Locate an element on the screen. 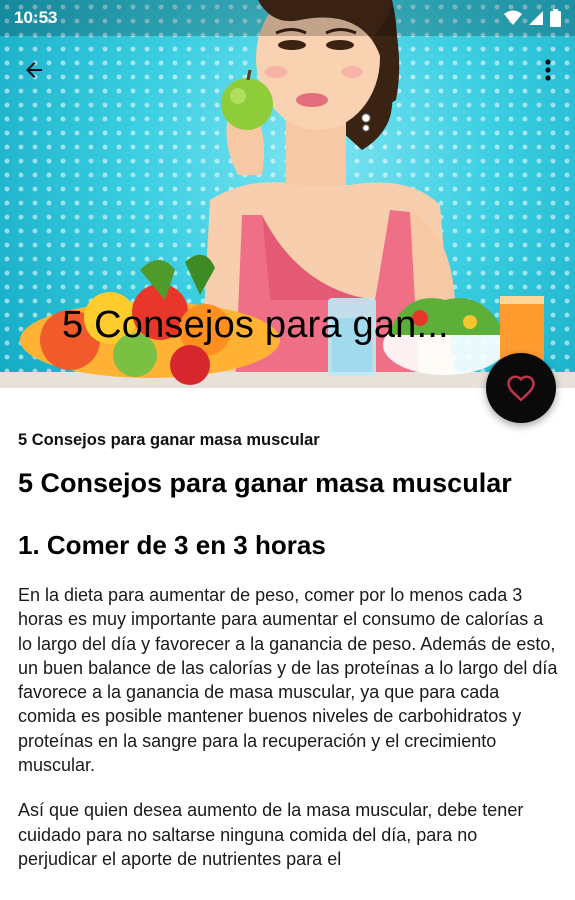  app-bar is located at coordinates (287, 69).